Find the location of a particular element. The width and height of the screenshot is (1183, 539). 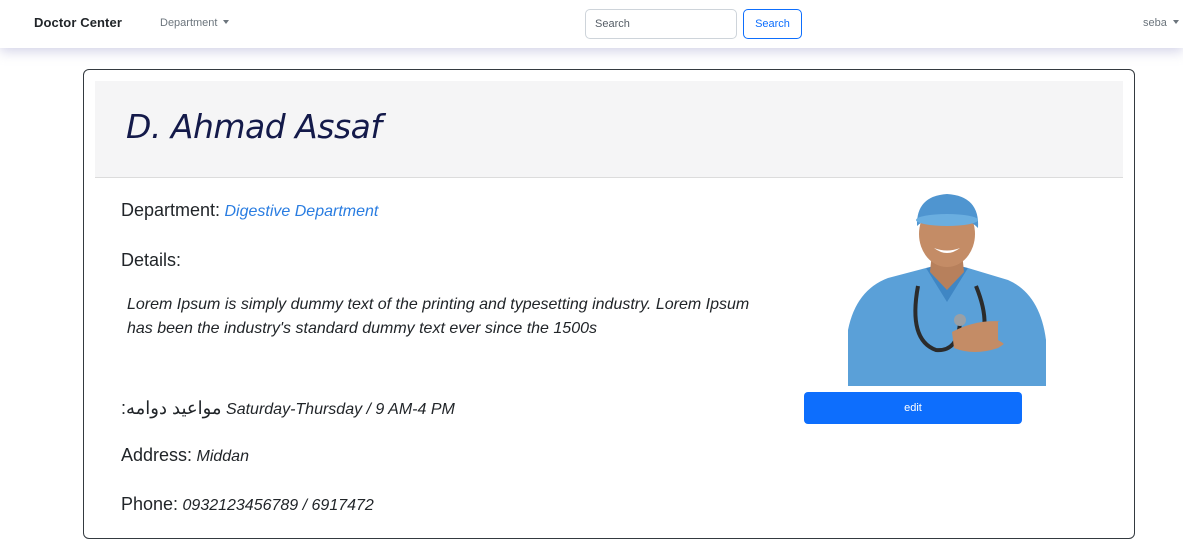

doctor-photo is located at coordinates (947, 288).